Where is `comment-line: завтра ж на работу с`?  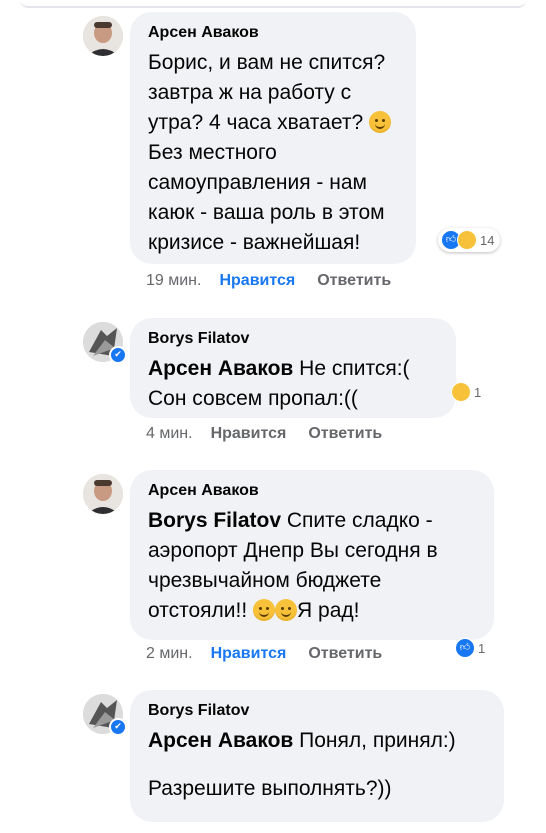 comment-line: завтра ж на работу с is located at coordinates (250, 92).